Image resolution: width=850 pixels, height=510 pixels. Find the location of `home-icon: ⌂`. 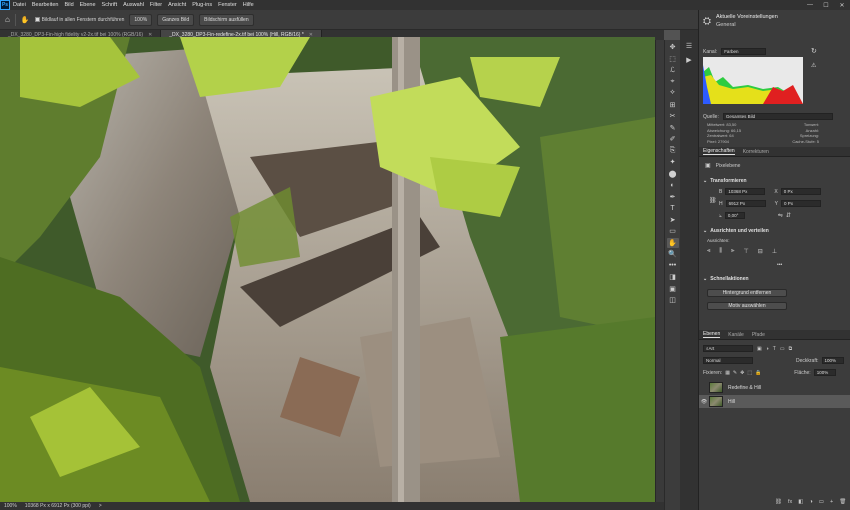

home-icon: ⌂ is located at coordinates (7, 19).